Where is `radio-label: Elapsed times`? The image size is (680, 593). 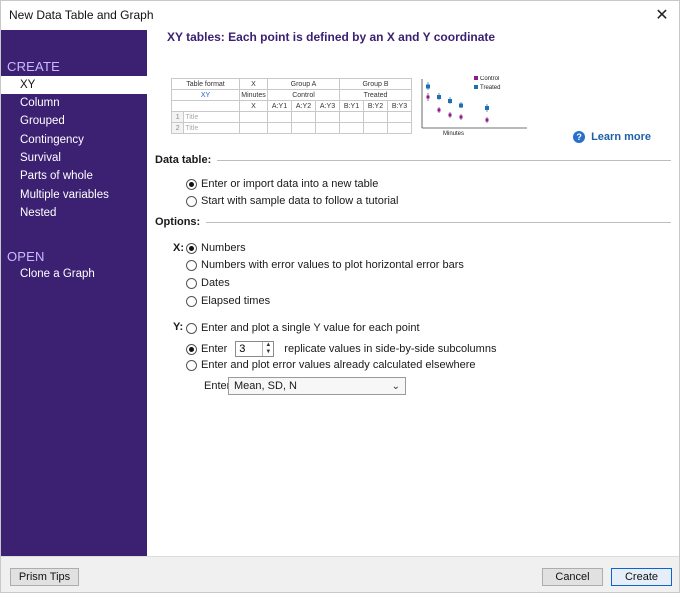 radio-label: Elapsed times is located at coordinates (236, 301).